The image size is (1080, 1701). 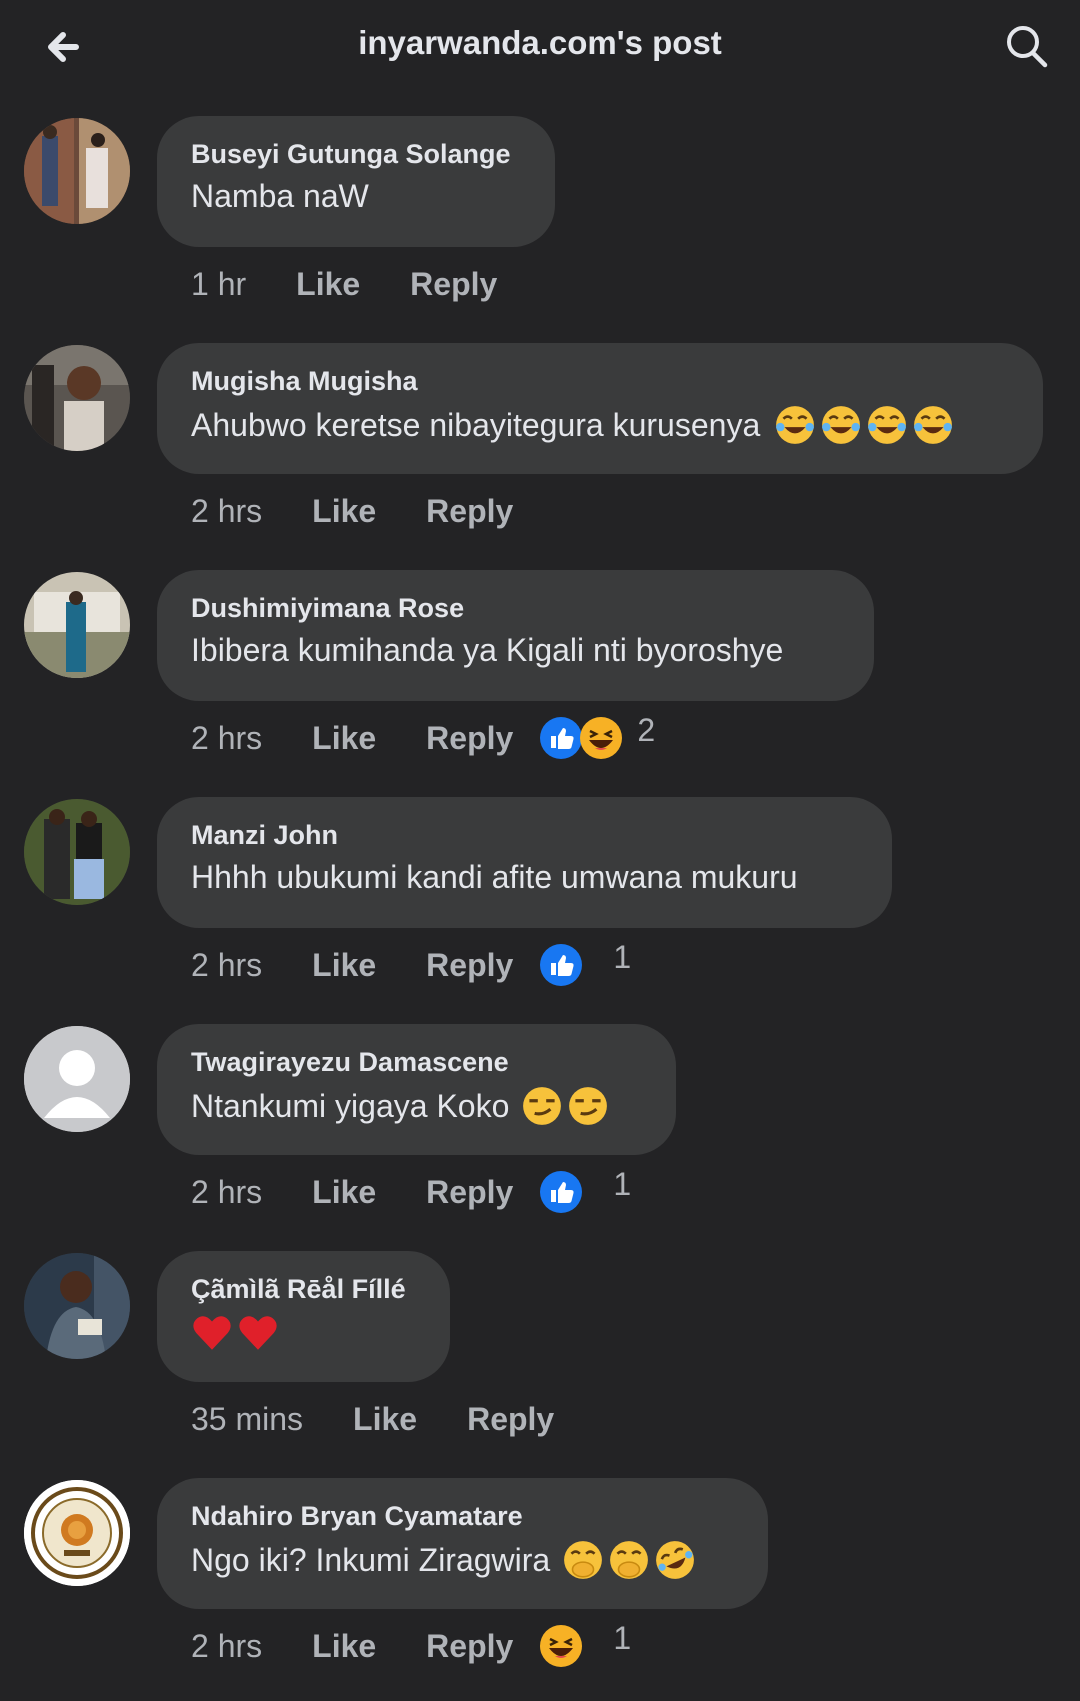 I want to click on comment-text: Ahubwo keretse nibayitegura kurusenya, so click(x=599, y=425).